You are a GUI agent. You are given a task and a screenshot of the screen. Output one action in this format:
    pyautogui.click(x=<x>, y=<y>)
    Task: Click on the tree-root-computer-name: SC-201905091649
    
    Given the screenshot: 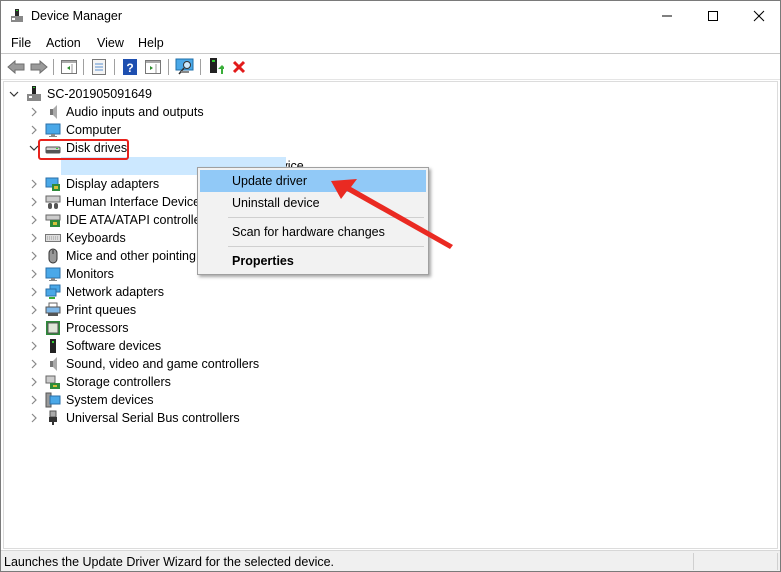 What is the action you would take?
    pyautogui.click(x=99, y=94)
    